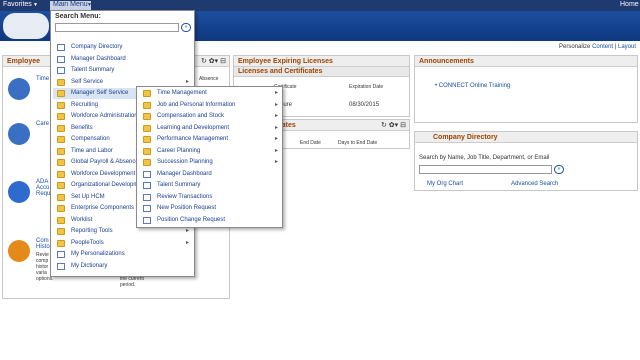  I want to click on main-menu-item: Talent Summary, so click(123, 70).